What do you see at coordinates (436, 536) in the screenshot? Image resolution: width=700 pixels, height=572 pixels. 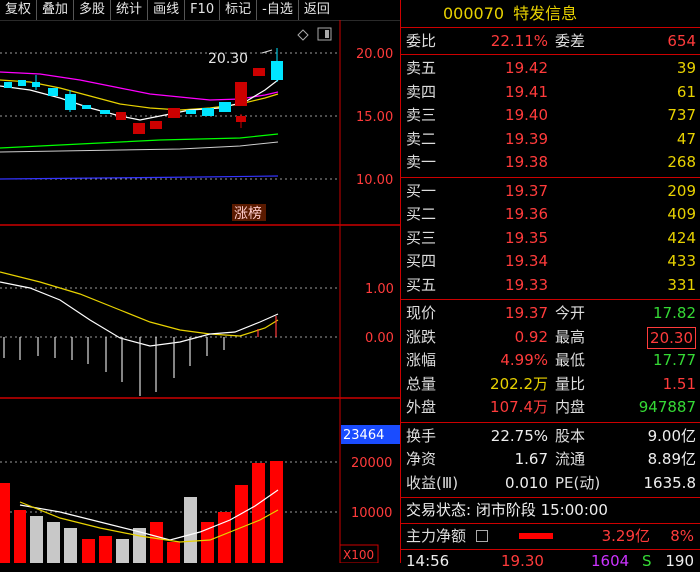 I see `main-flow-label: 主力净额` at bounding box center [436, 536].